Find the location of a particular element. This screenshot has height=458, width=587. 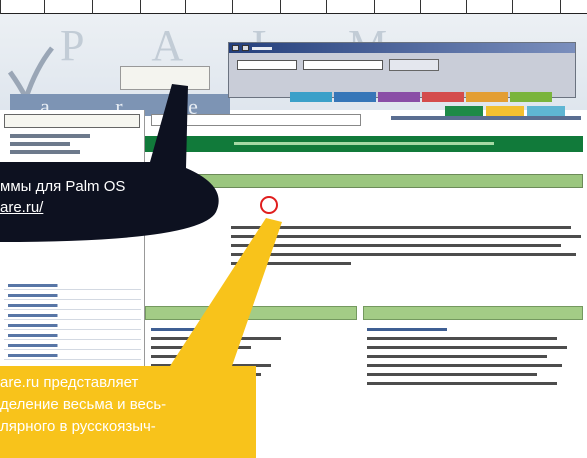

top-downloads-list is located at coordinates (472, 359).